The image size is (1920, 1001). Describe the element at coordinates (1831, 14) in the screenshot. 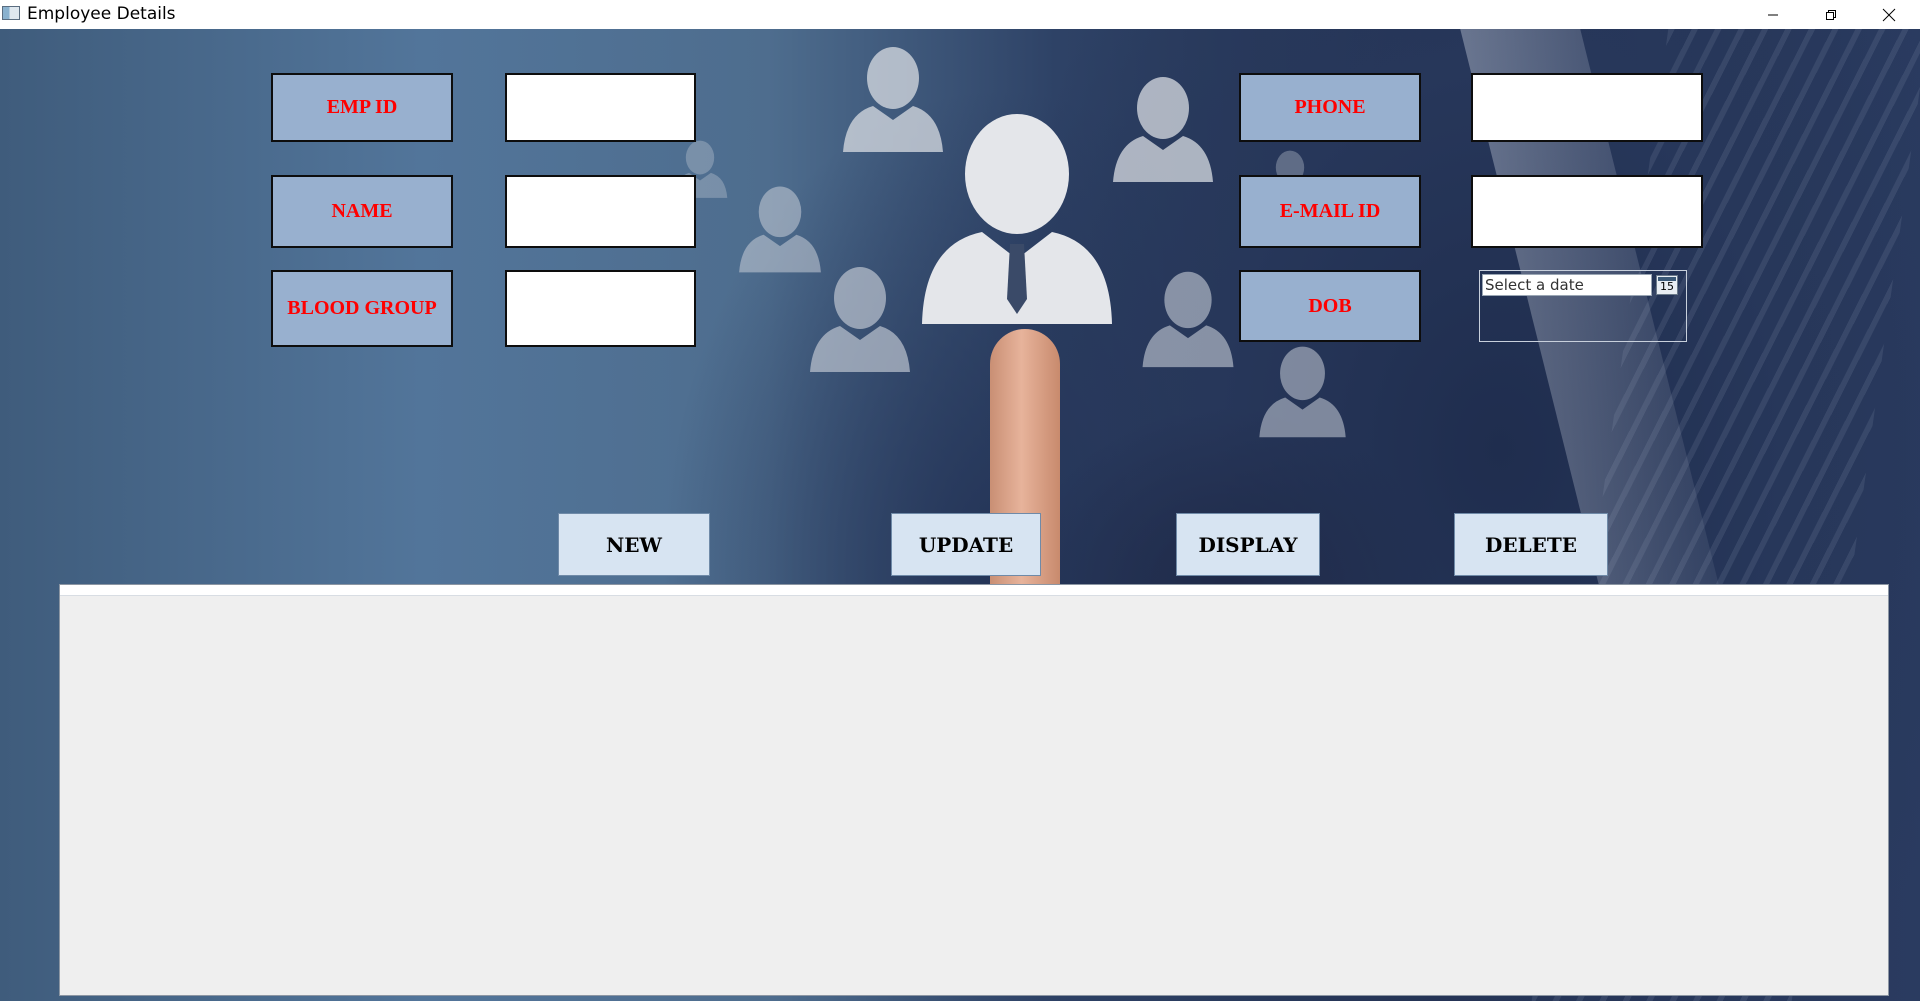

I see `restore-icon` at that location.